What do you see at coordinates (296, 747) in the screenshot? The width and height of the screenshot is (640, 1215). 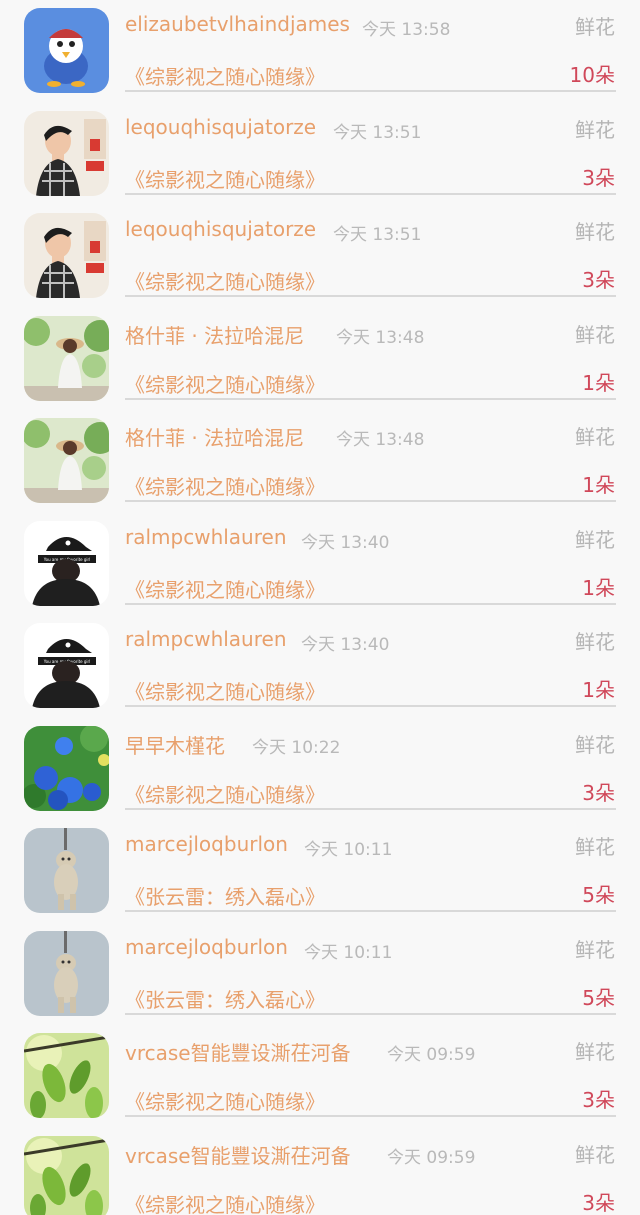 I see `timestamp: 今天 10:22` at bounding box center [296, 747].